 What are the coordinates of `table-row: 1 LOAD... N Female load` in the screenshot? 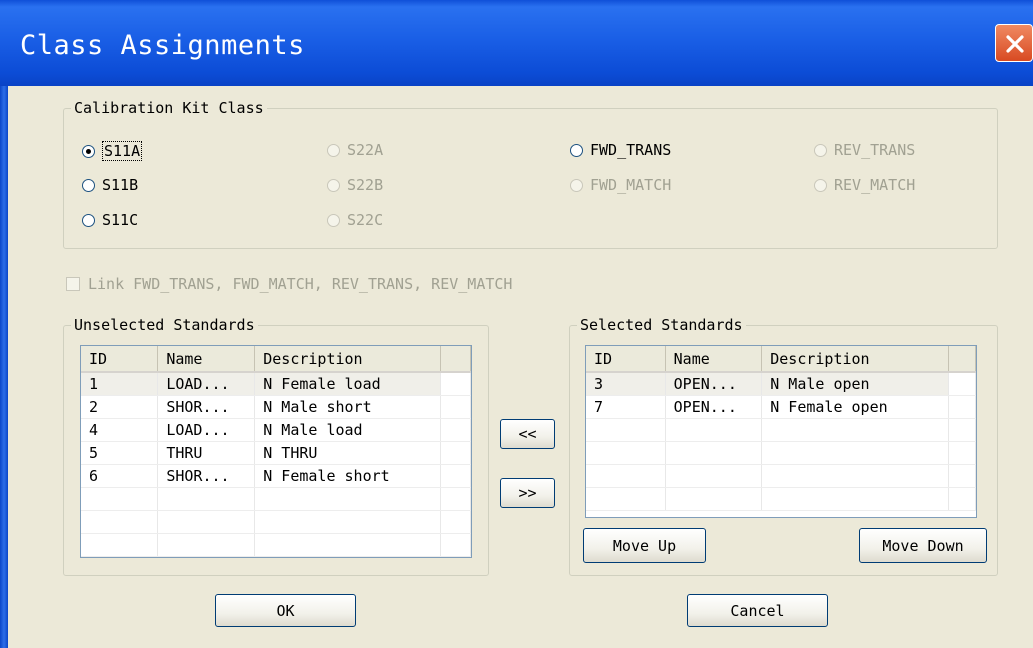 It's located at (276, 384).